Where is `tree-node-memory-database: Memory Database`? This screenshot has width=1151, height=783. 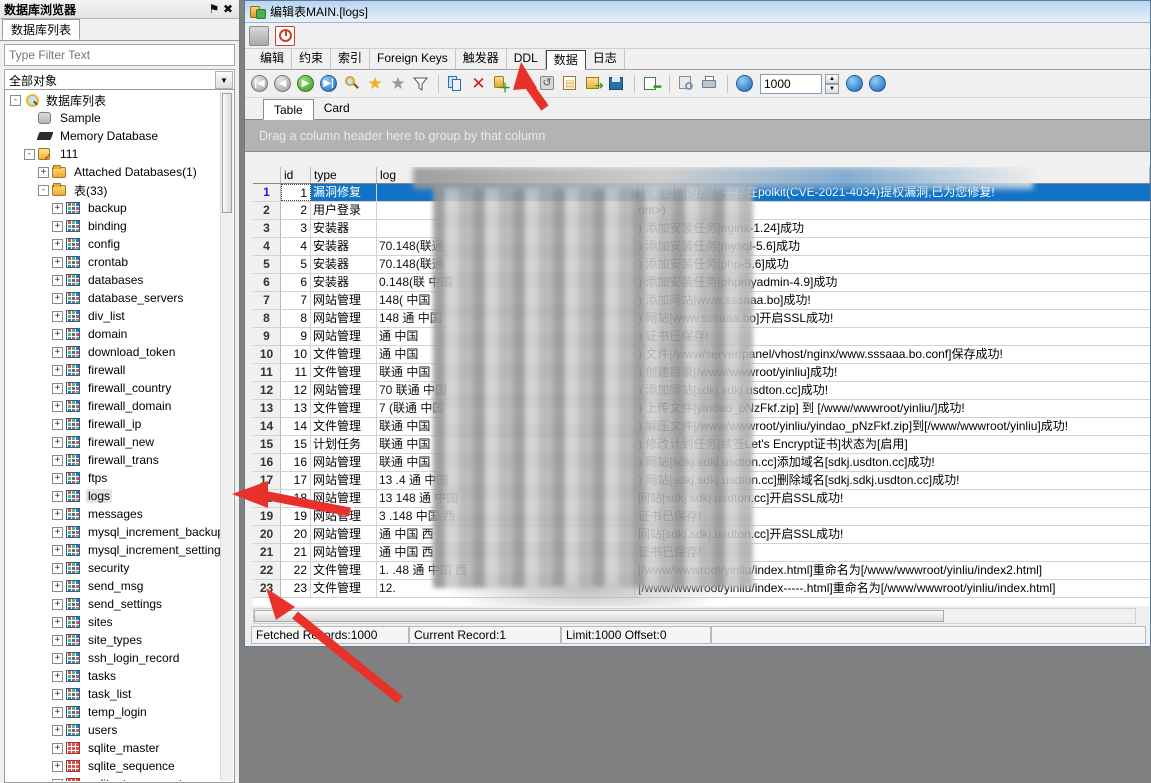
tree-node-memory-database: Memory Database is located at coordinates (113, 136).